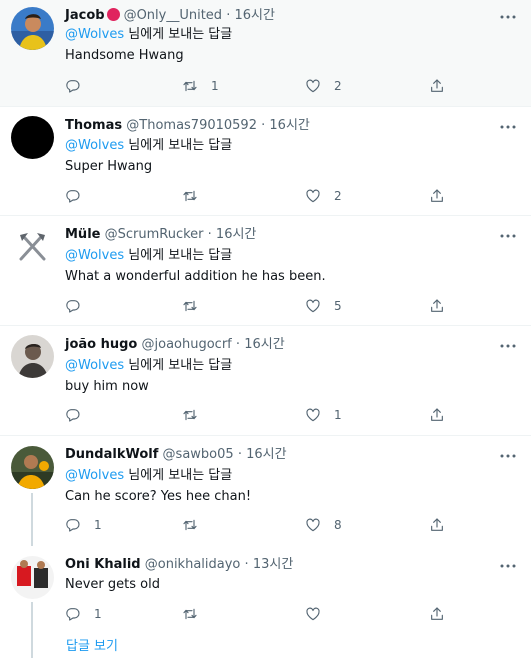 This screenshot has width=531, height=659. Describe the element at coordinates (273, 564) in the screenshot. I see `timestamp: 13시간` at that location.